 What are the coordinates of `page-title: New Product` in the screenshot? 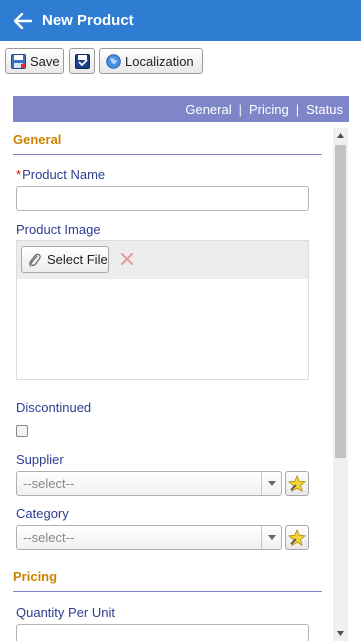 It's located at (88, 20).